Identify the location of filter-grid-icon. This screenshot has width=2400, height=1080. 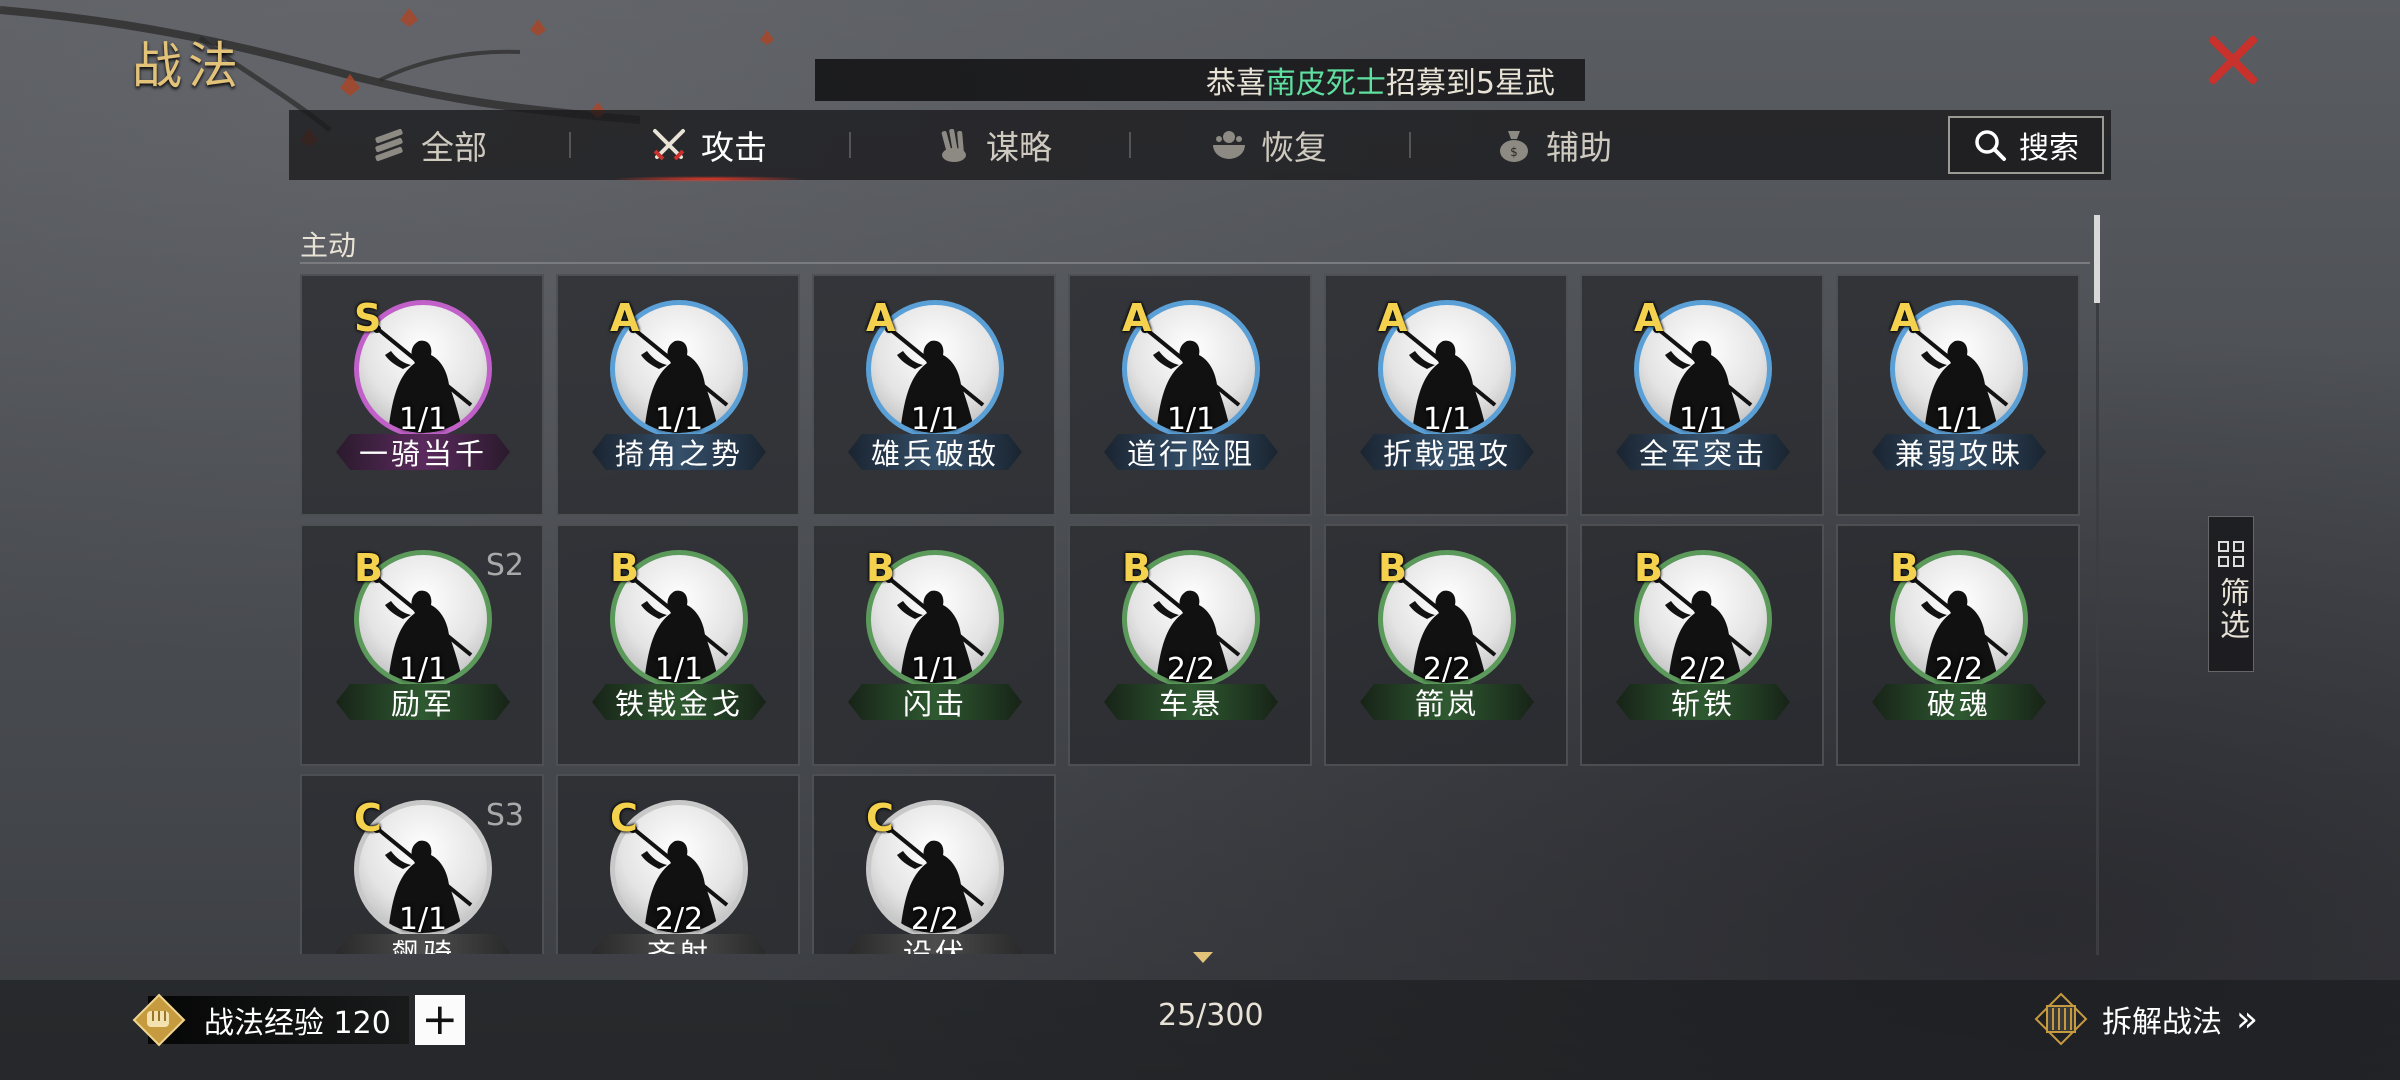
(2231, 554).